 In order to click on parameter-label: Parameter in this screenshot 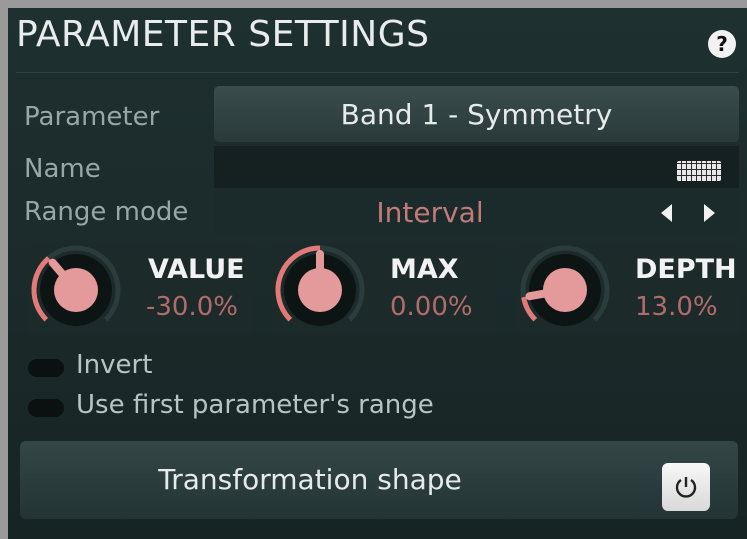, I will do `click(92, 117)`.